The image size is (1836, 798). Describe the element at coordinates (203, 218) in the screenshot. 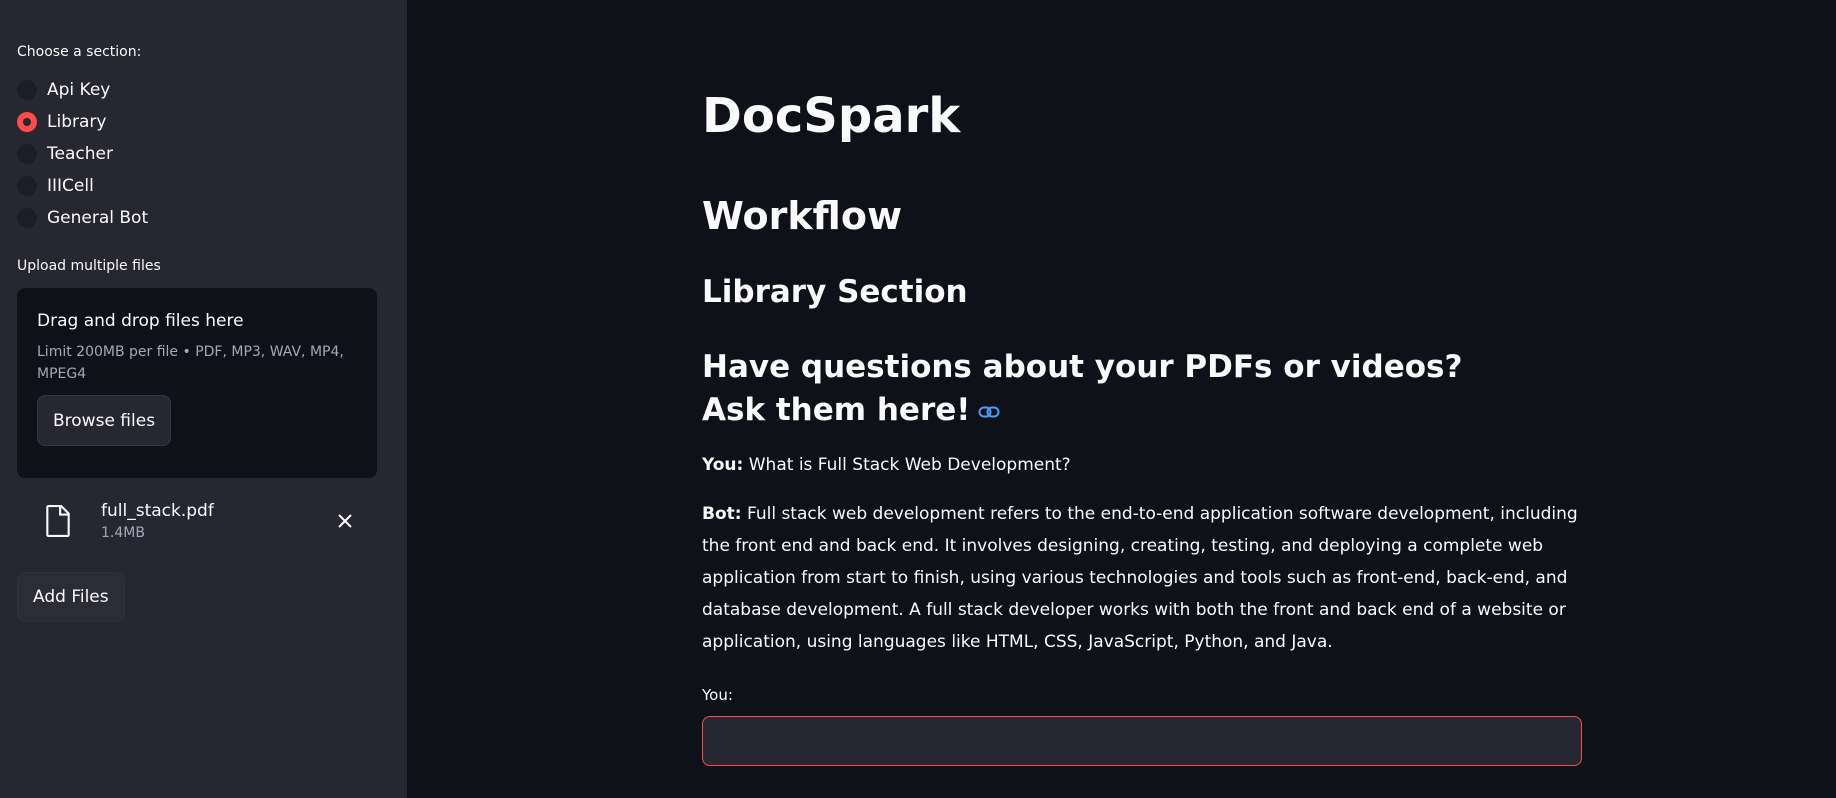

I see `radio-general-bot: General Bot` at that location.